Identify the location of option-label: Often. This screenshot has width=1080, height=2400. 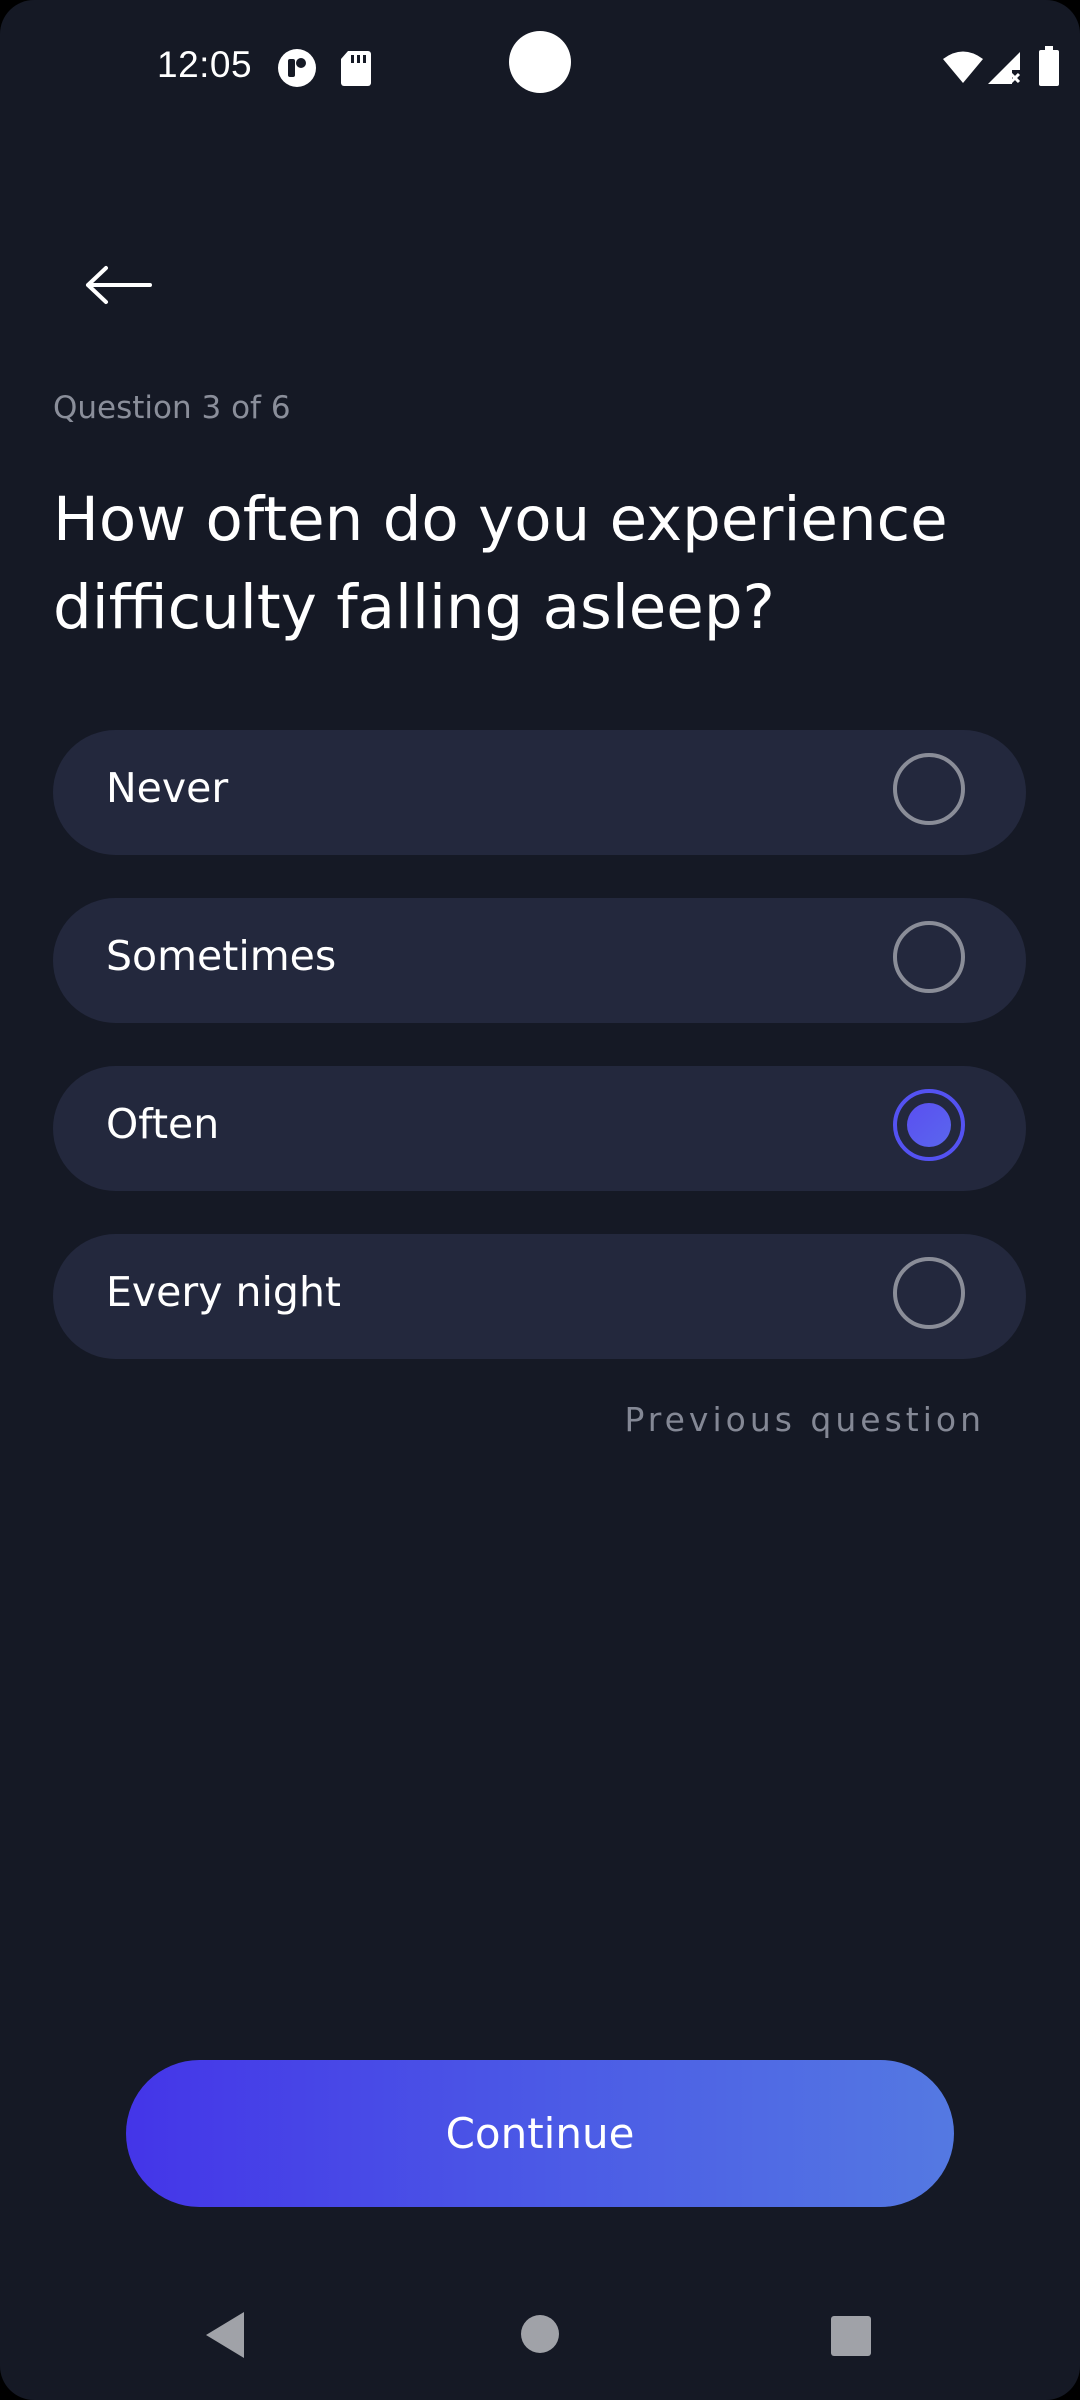
(163, 1124).